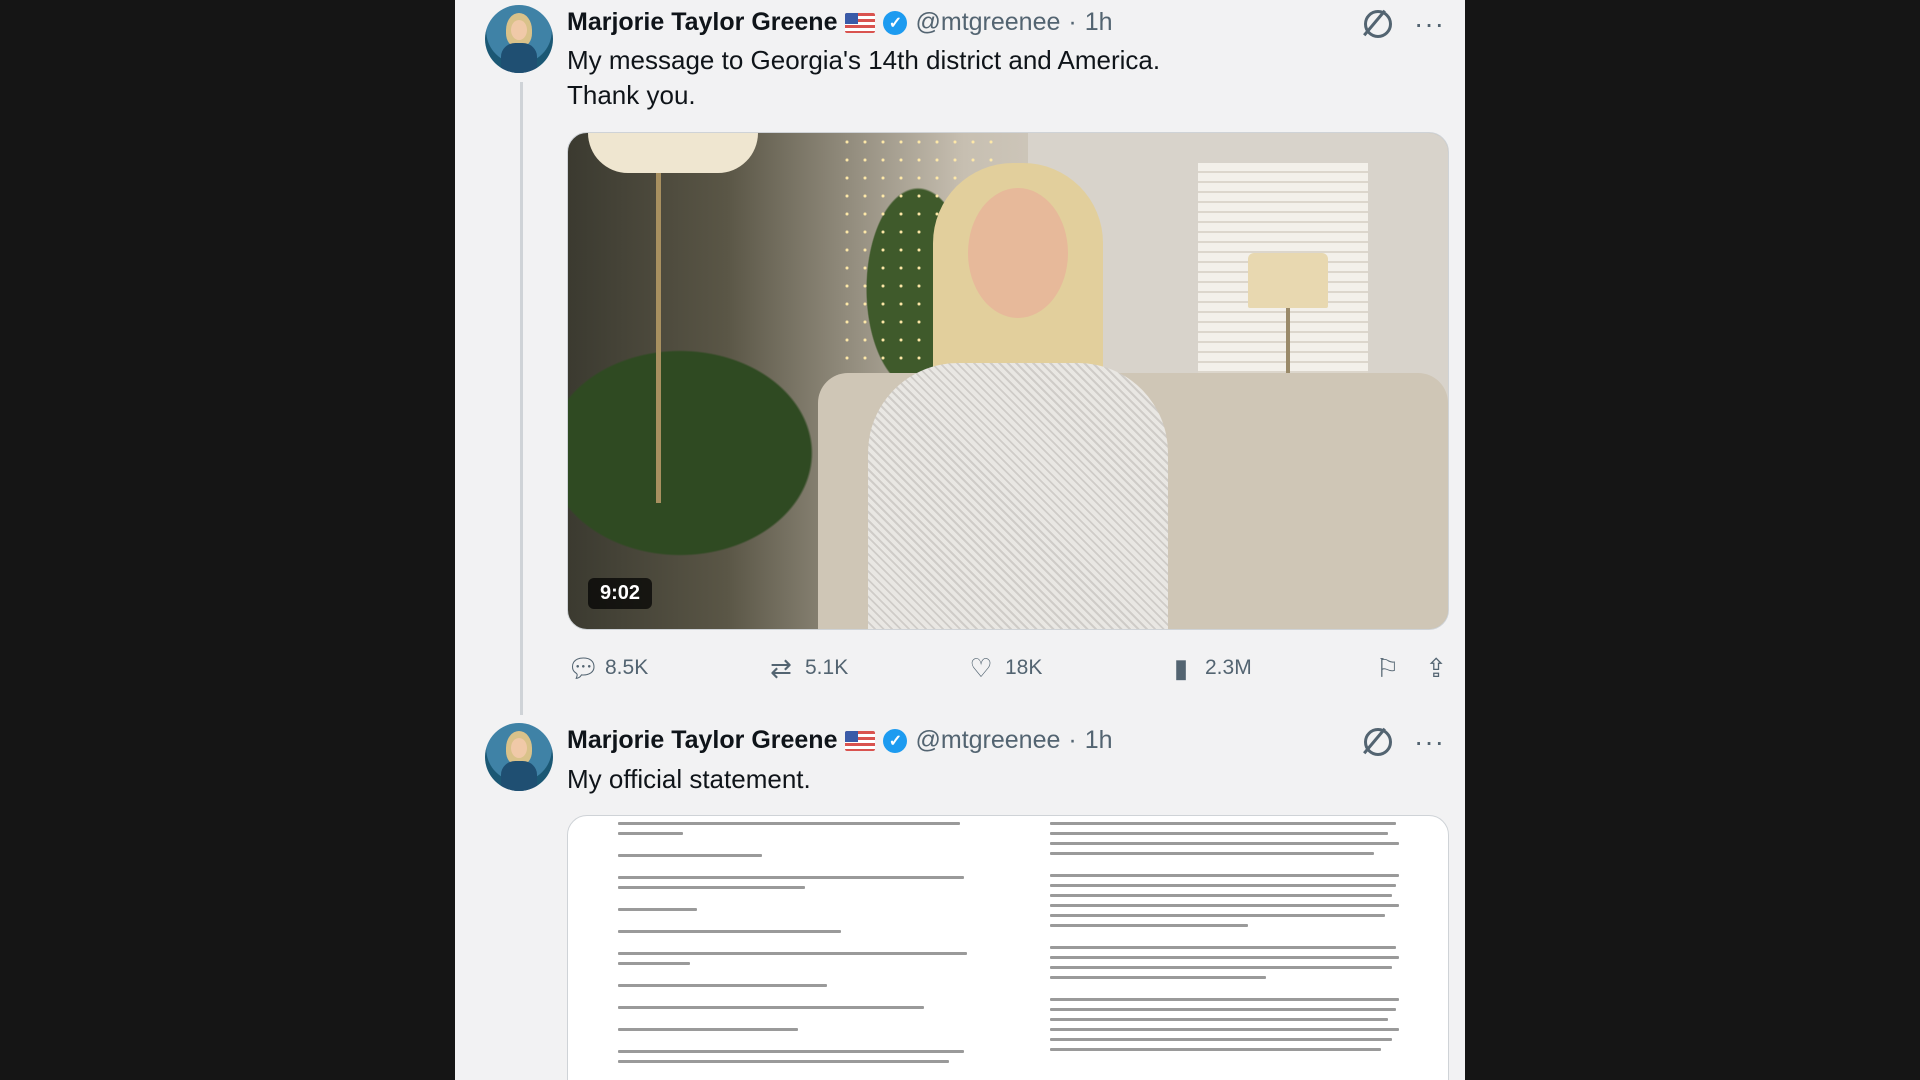 The width and height of the screenshot is (1920, 1080). I want to click on views-icon: ▮, so click(1181, 667).